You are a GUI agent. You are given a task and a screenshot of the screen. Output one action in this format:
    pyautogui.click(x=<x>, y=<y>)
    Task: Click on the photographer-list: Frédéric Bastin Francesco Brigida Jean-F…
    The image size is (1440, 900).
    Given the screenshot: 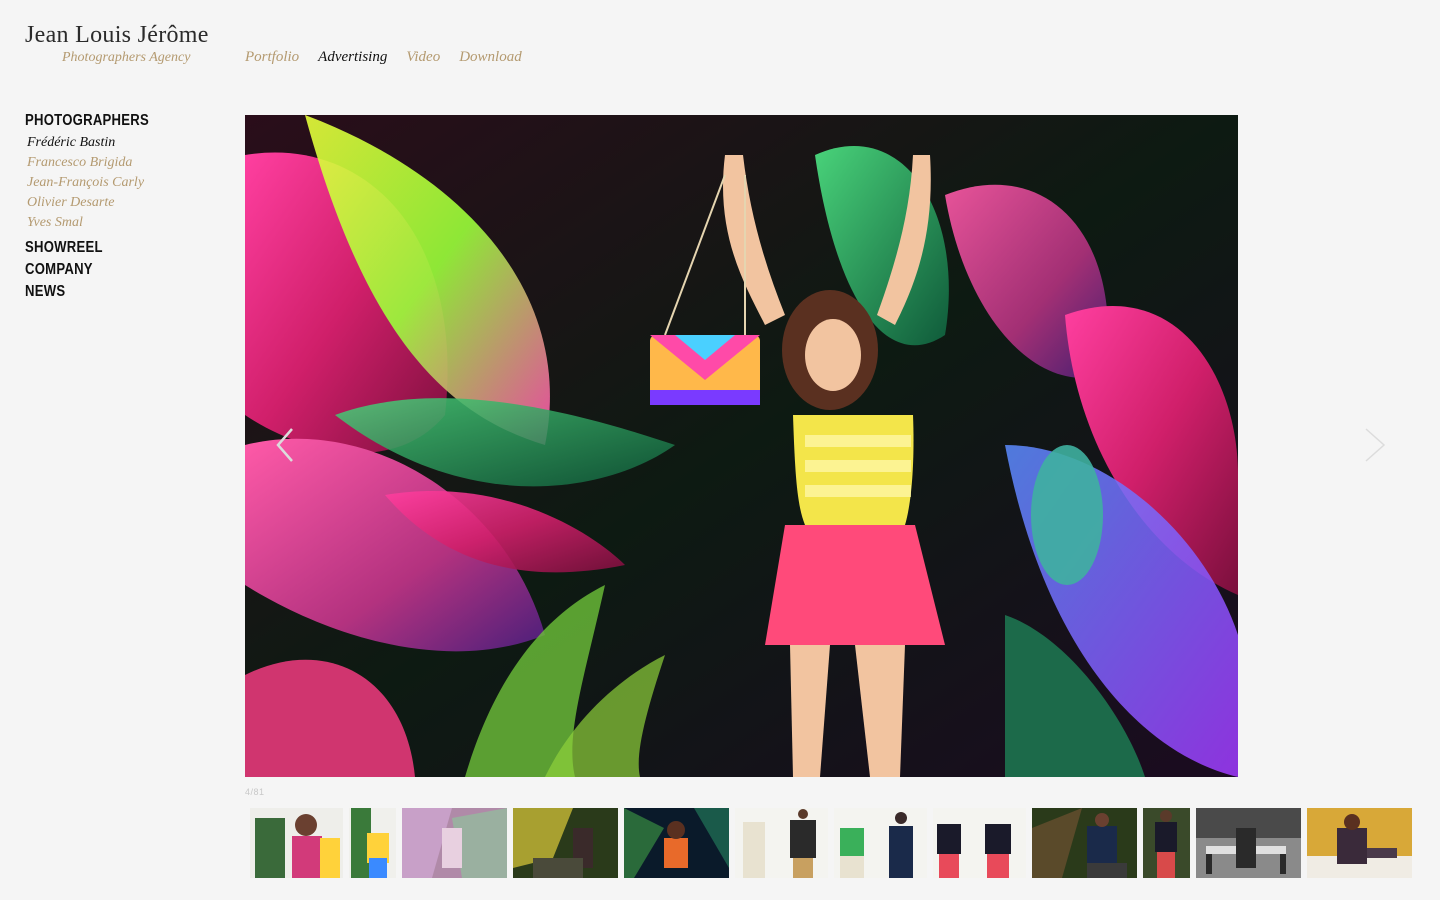 What is the action you would take?
    pyautogui.click(x=126, y=183)
    